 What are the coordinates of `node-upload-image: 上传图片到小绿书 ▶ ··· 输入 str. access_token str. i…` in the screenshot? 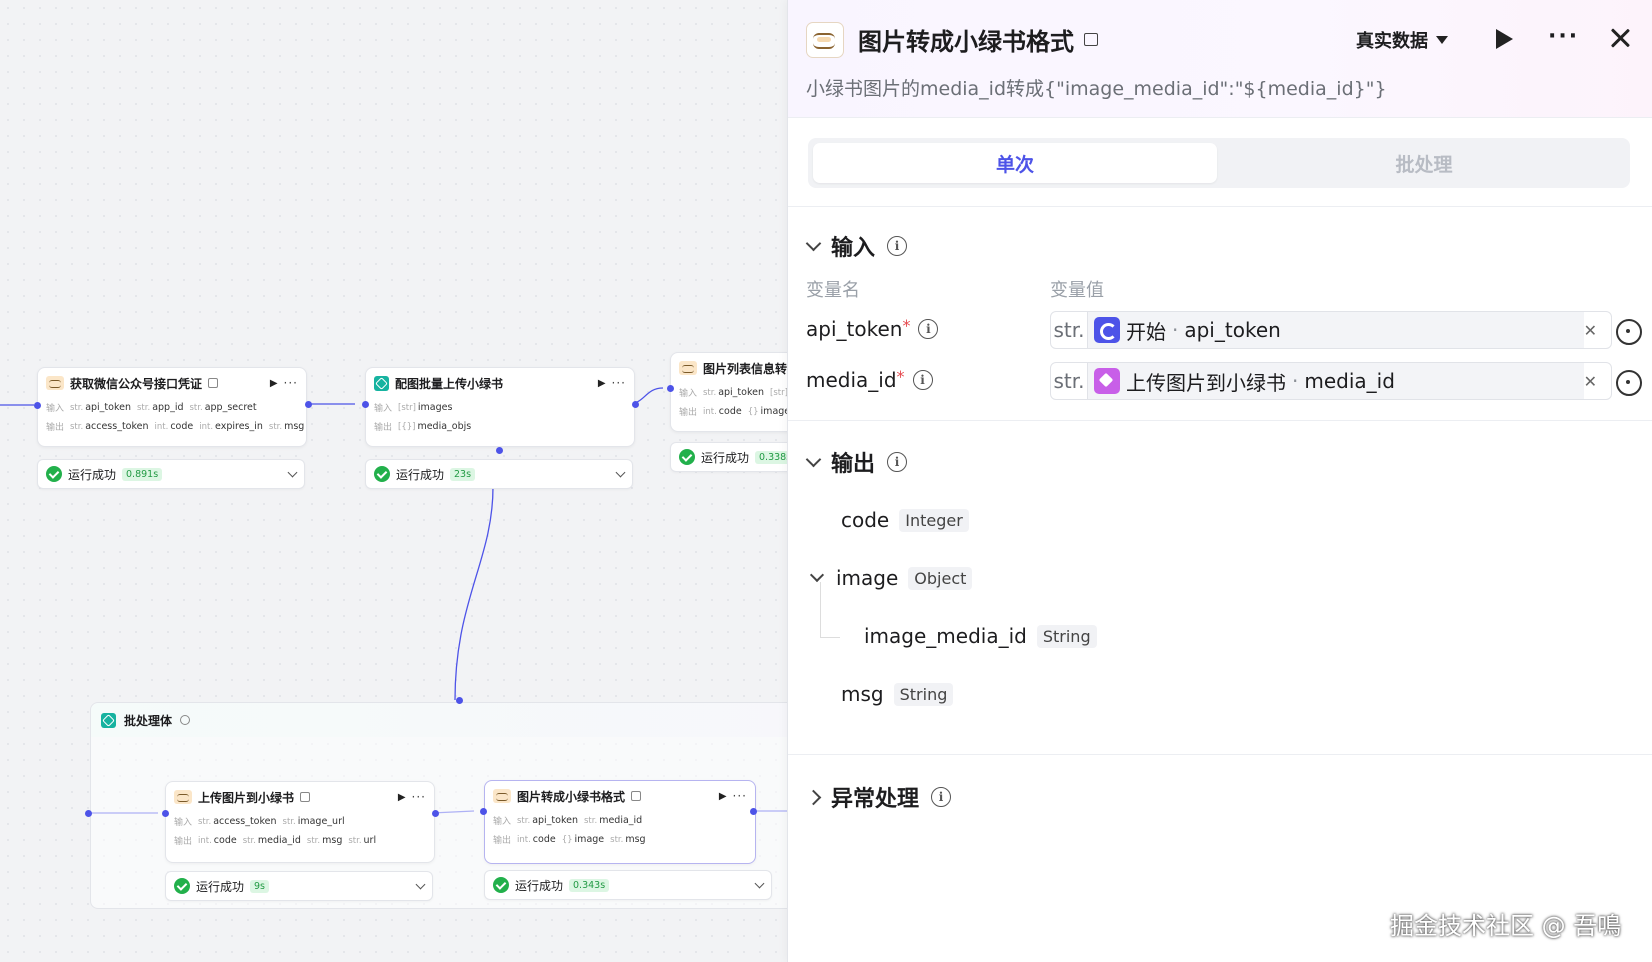 It's located at (300, 822).